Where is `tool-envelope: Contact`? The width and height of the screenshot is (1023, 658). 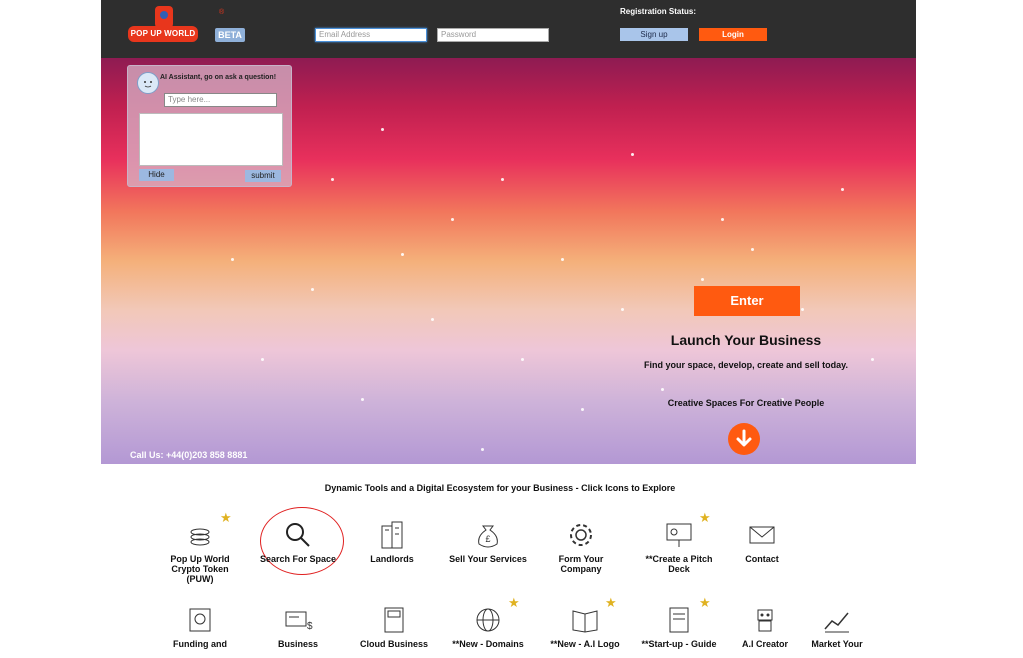
tool-envelope: Contact is located at coordinates (762, 542).